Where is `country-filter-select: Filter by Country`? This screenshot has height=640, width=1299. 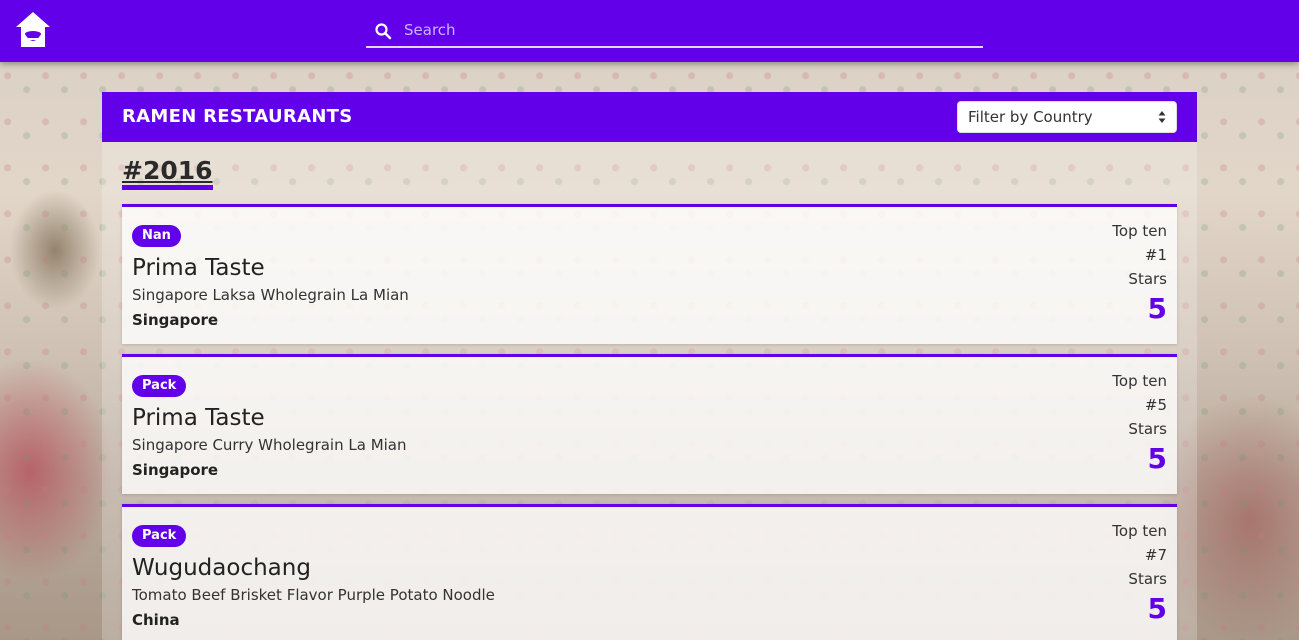 country-filter-select: Filter by Country is located at coordinates (1067, 117).